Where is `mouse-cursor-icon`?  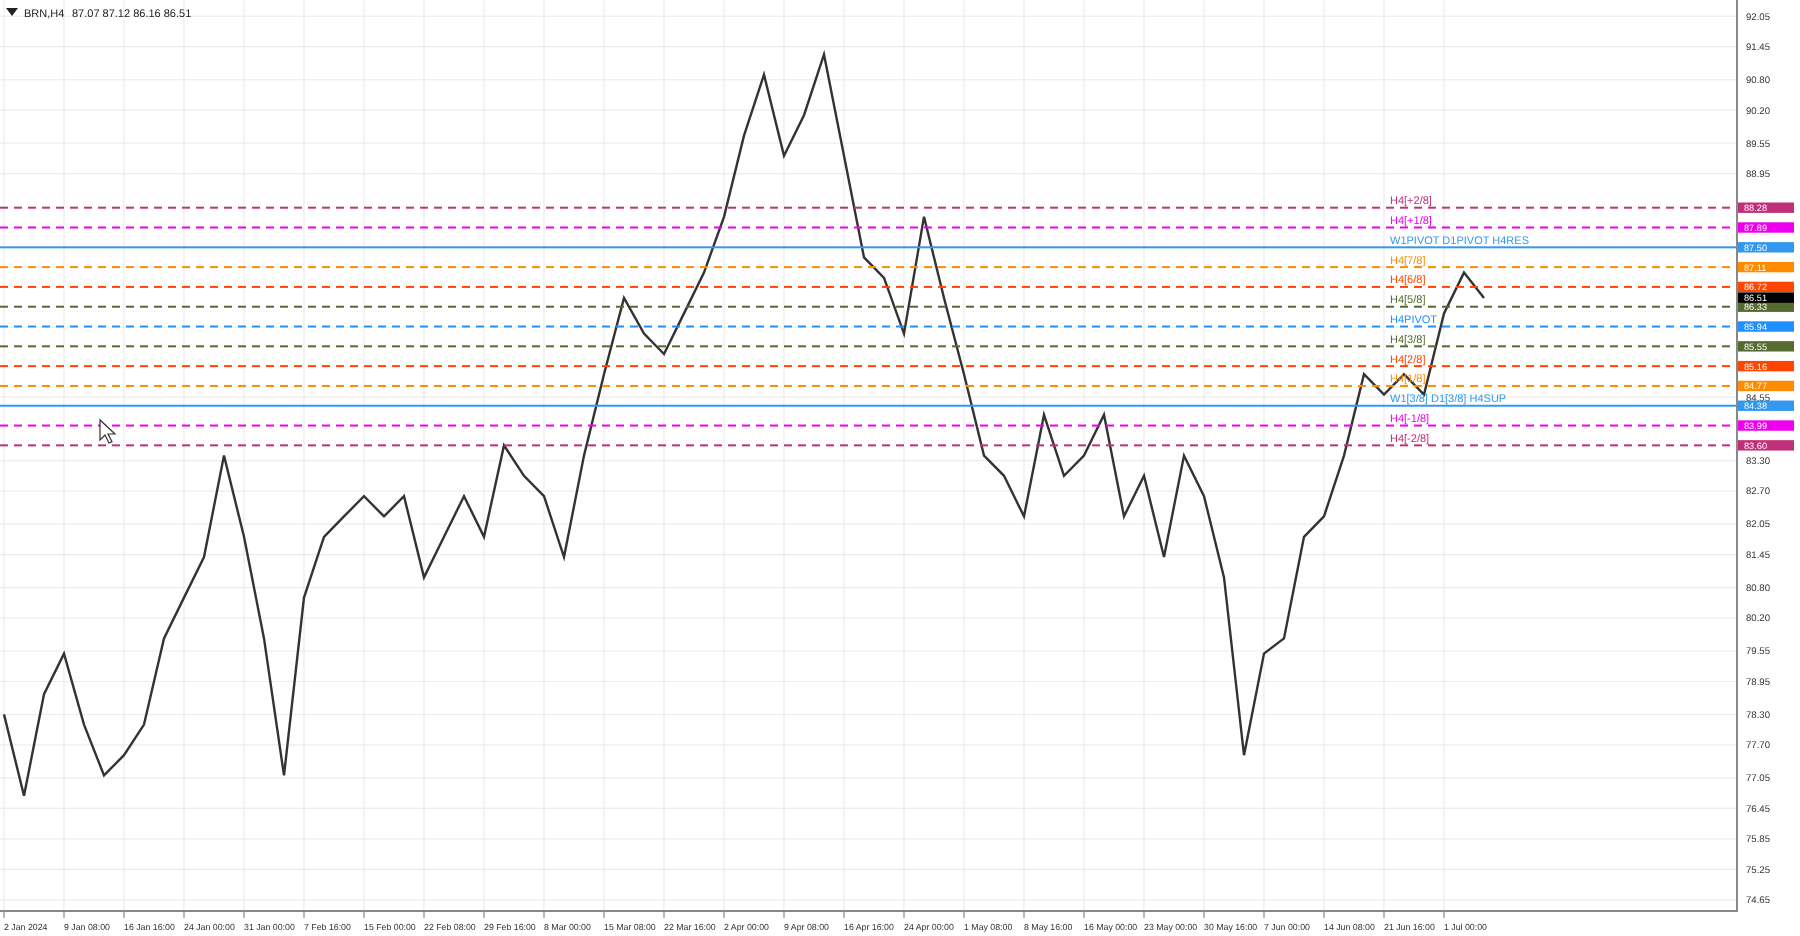
mouse-cursor-icon is located at coordinates (108, 431).